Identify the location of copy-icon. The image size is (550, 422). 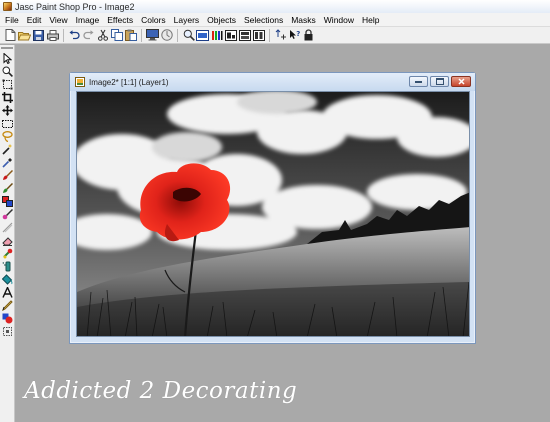
(116, 35).